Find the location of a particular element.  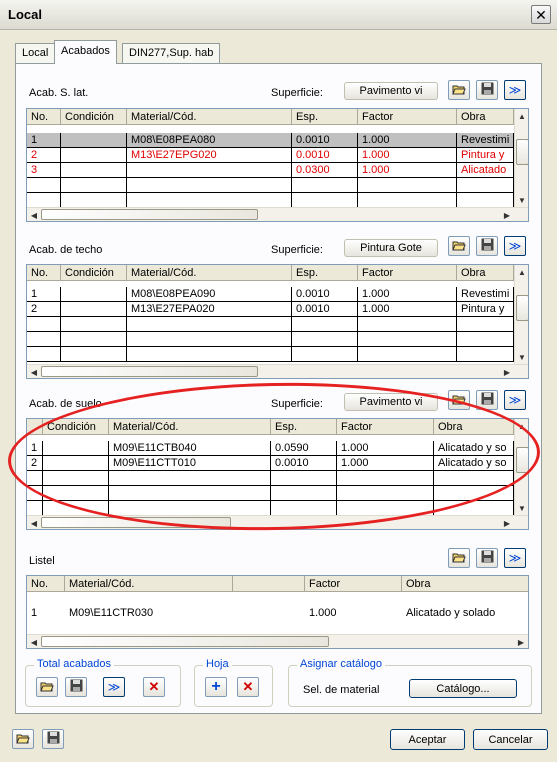

total-forward-button: ≫ is located at coordinates (114, 687).